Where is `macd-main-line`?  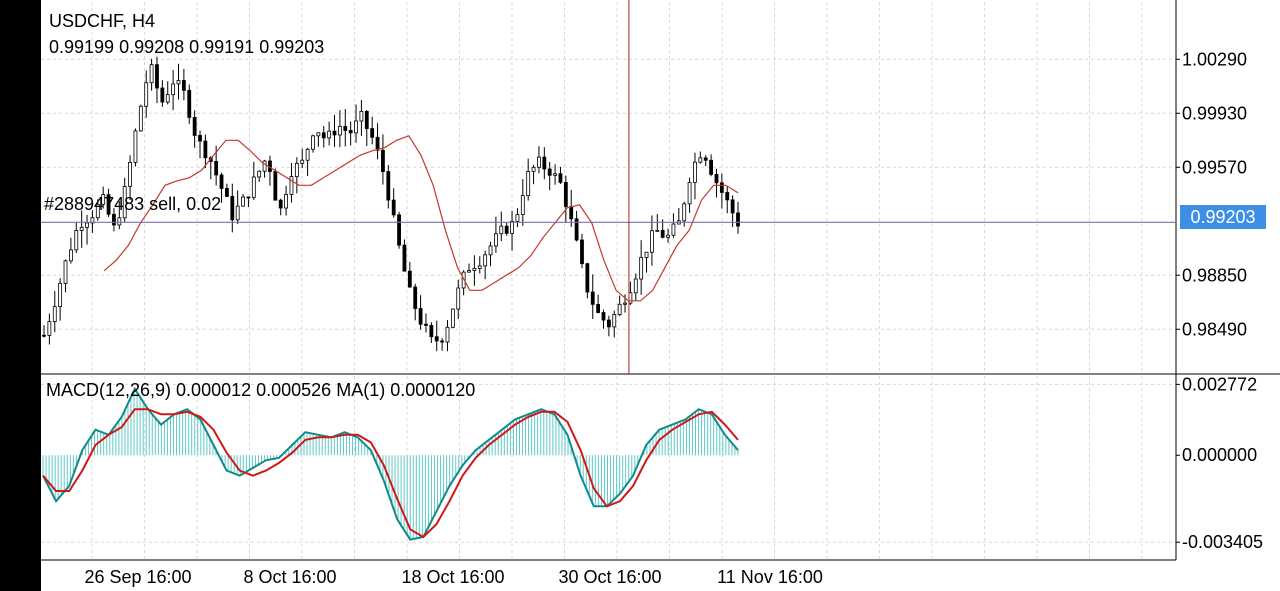
macd-main-line is located at coordinates (390, 463).